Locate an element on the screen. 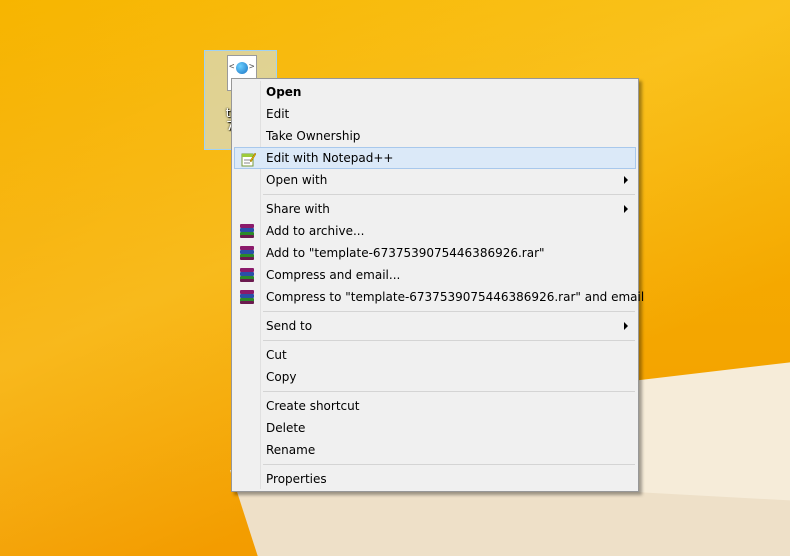  menu-item-share-with: Share with is located at coordinates (435, 209).